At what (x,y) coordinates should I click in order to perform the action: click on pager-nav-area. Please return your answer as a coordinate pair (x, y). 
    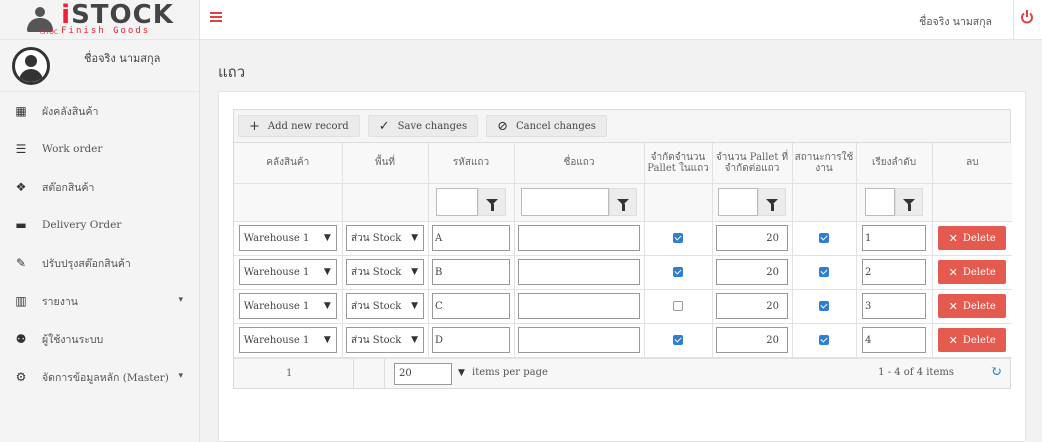
    Looking at the image, I should click on (294, 373).